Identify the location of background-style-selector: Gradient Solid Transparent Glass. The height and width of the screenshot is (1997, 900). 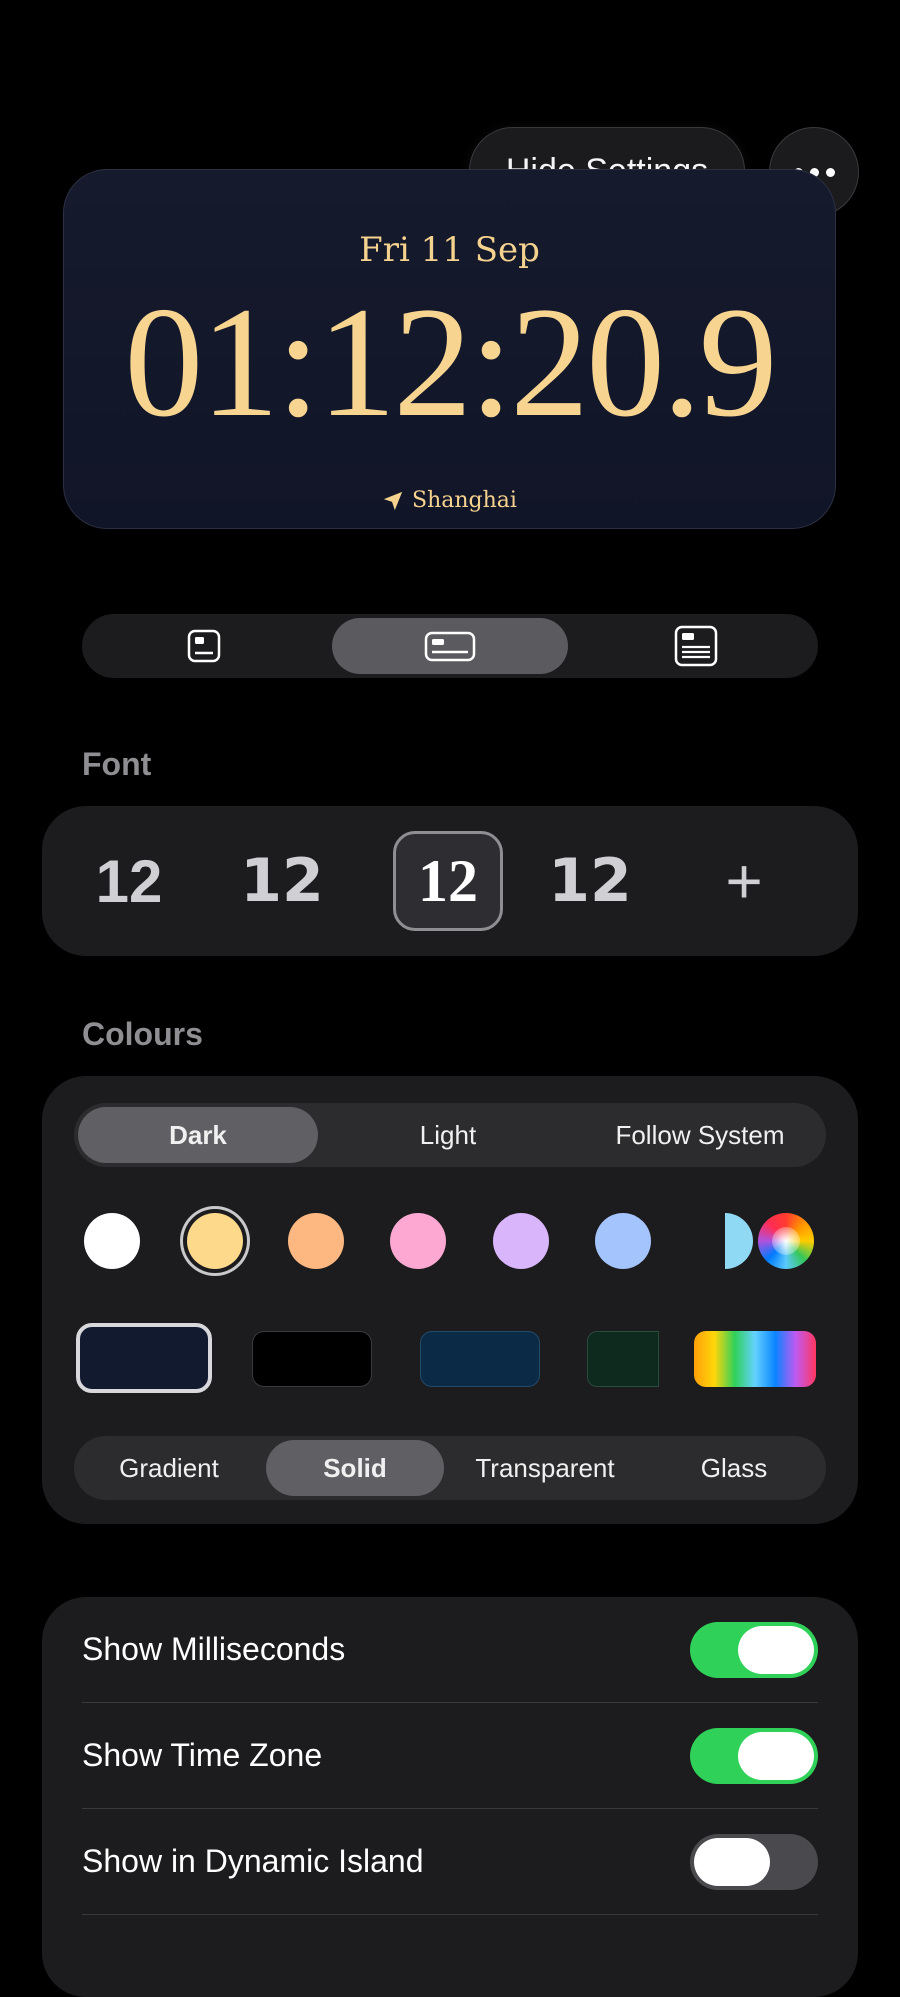
(450, 1468).